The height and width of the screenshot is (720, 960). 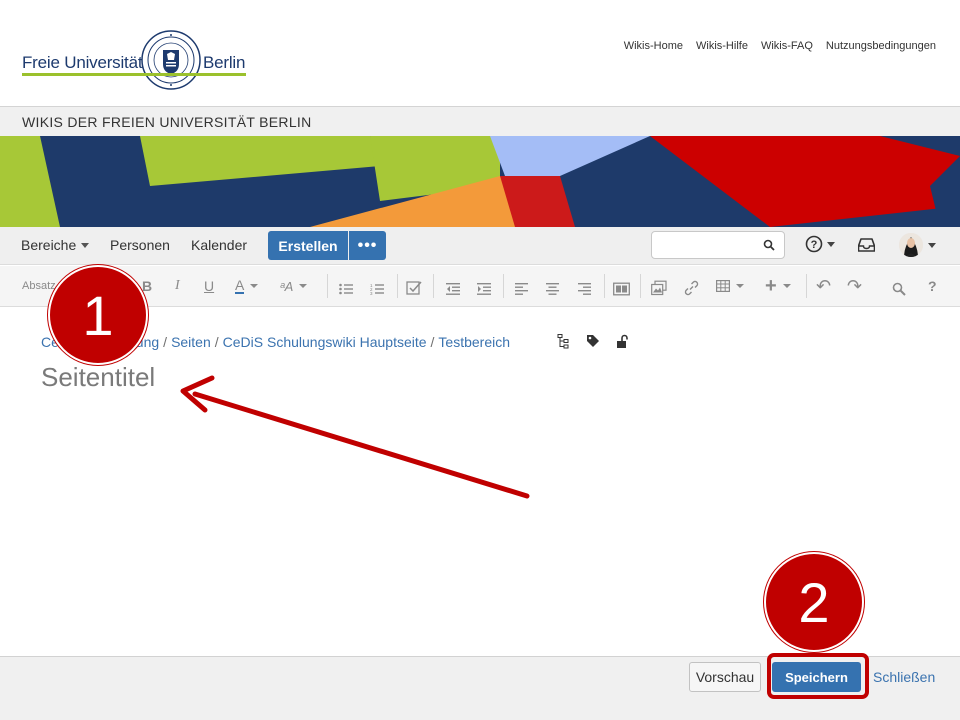 I want to click on step-1-marker: 1, so click(x=98, y=315).